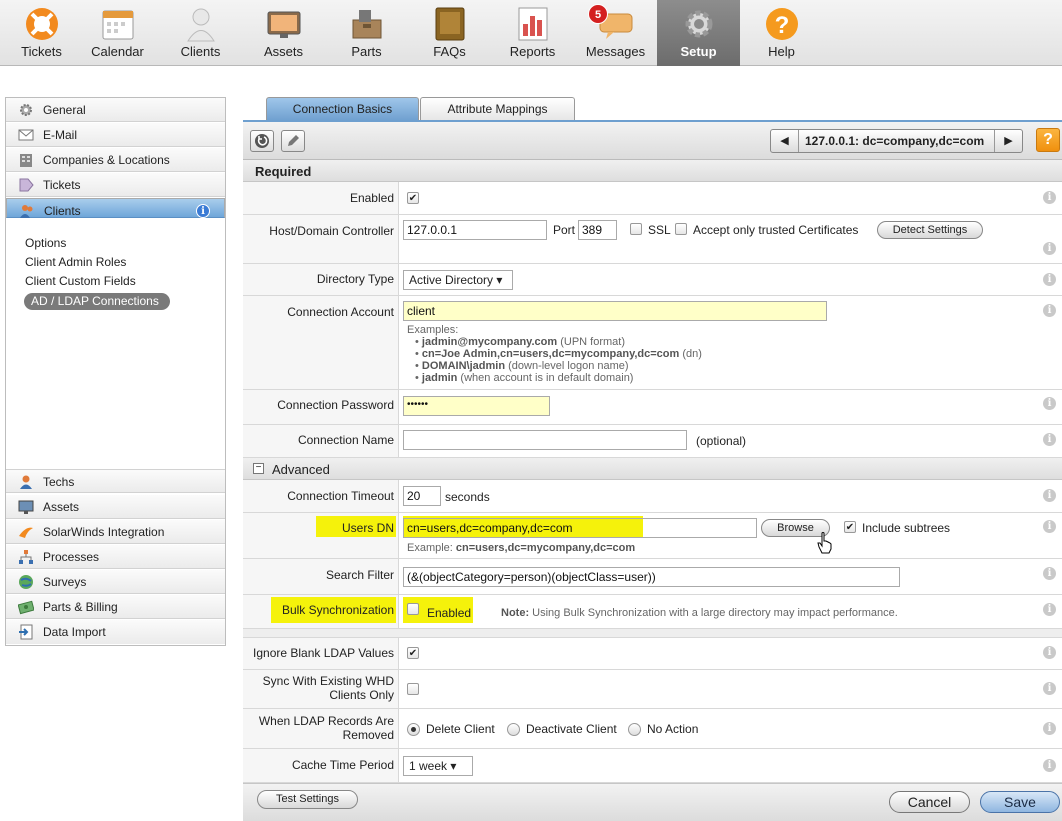 Image resolution: width=1062 pixels, height=821 pixels. Describe the element at coordinates (115, 557) in the screenshot. I see `sidebar-item-processes: Processes` at that location.